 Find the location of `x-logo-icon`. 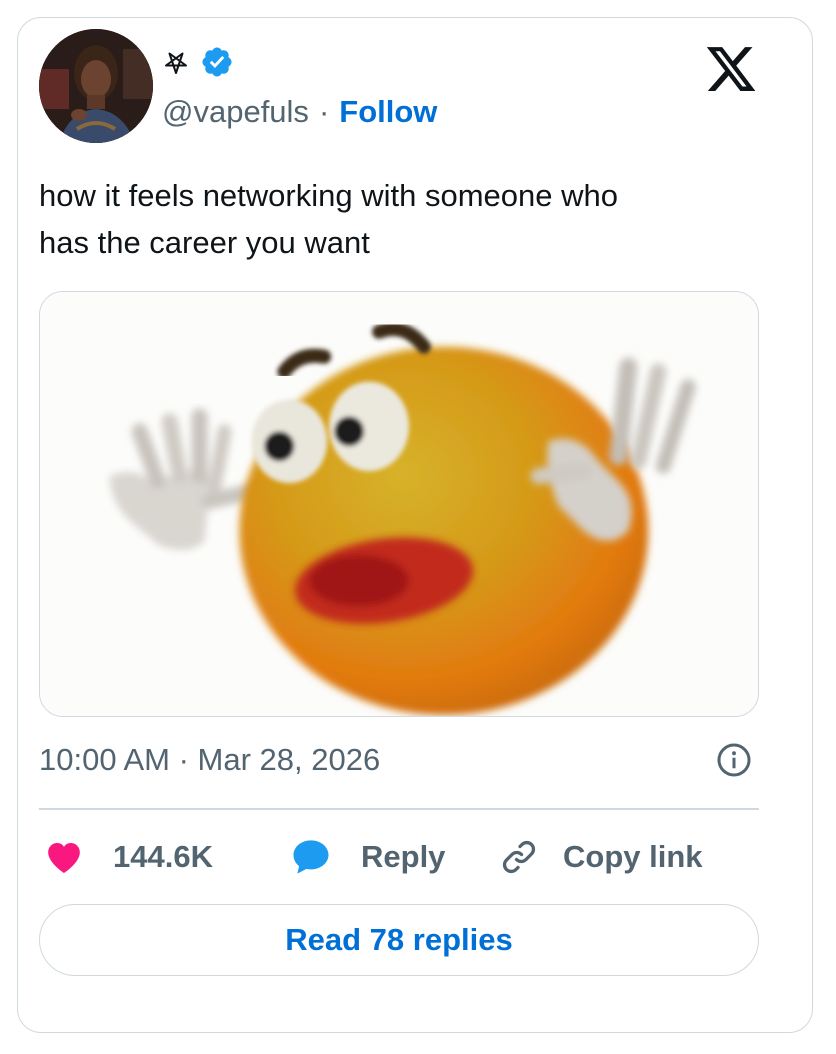

x-logo-icon is located at coordinates (731, 69).